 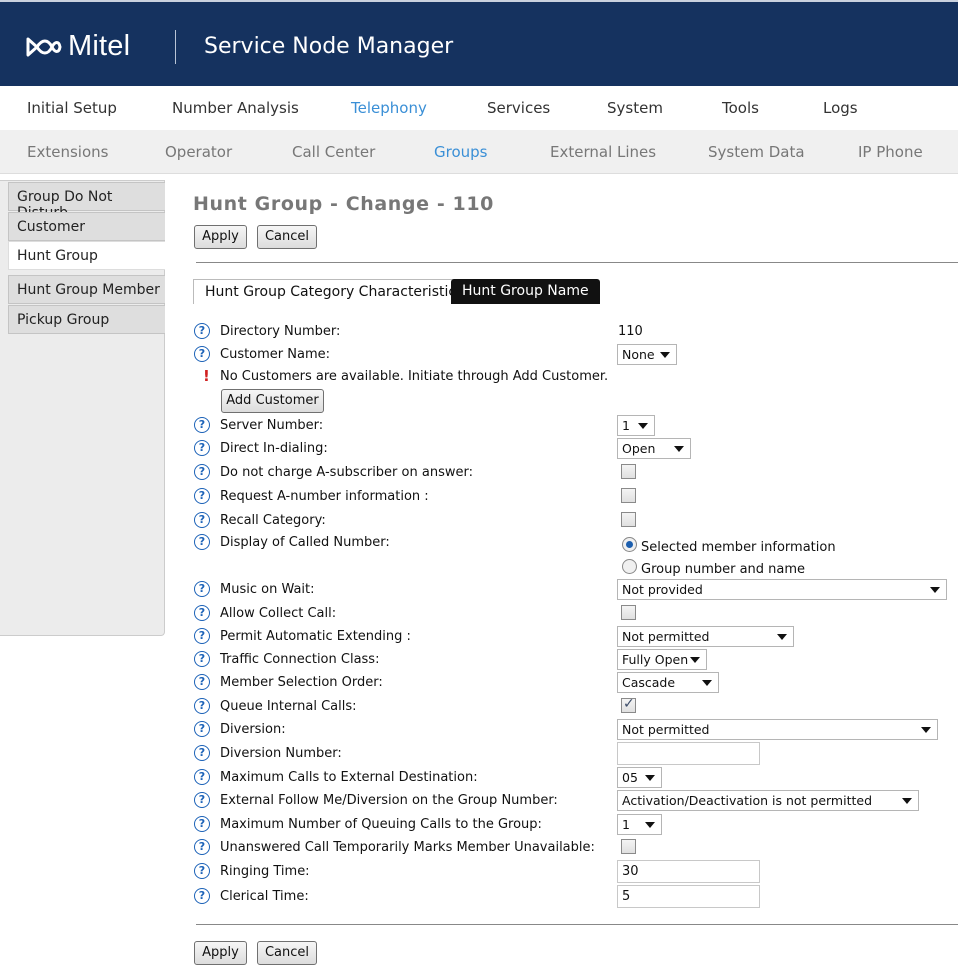 What do you see at coordinates (577, 262) in the screenshot?
I see `divider-top` at bounding box center [577, 262].